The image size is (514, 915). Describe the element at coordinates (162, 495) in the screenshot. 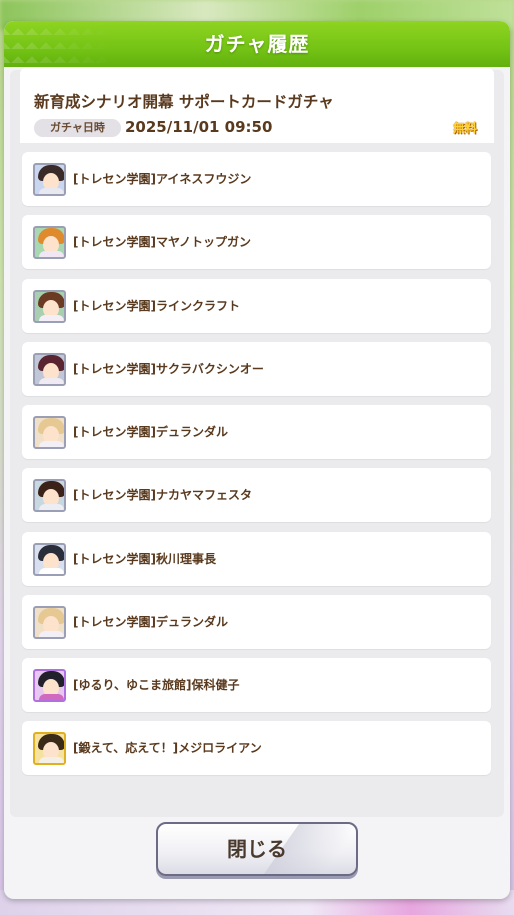

I see `card-name: [トレセン学園]ナカヤマフェスタ` at that location.